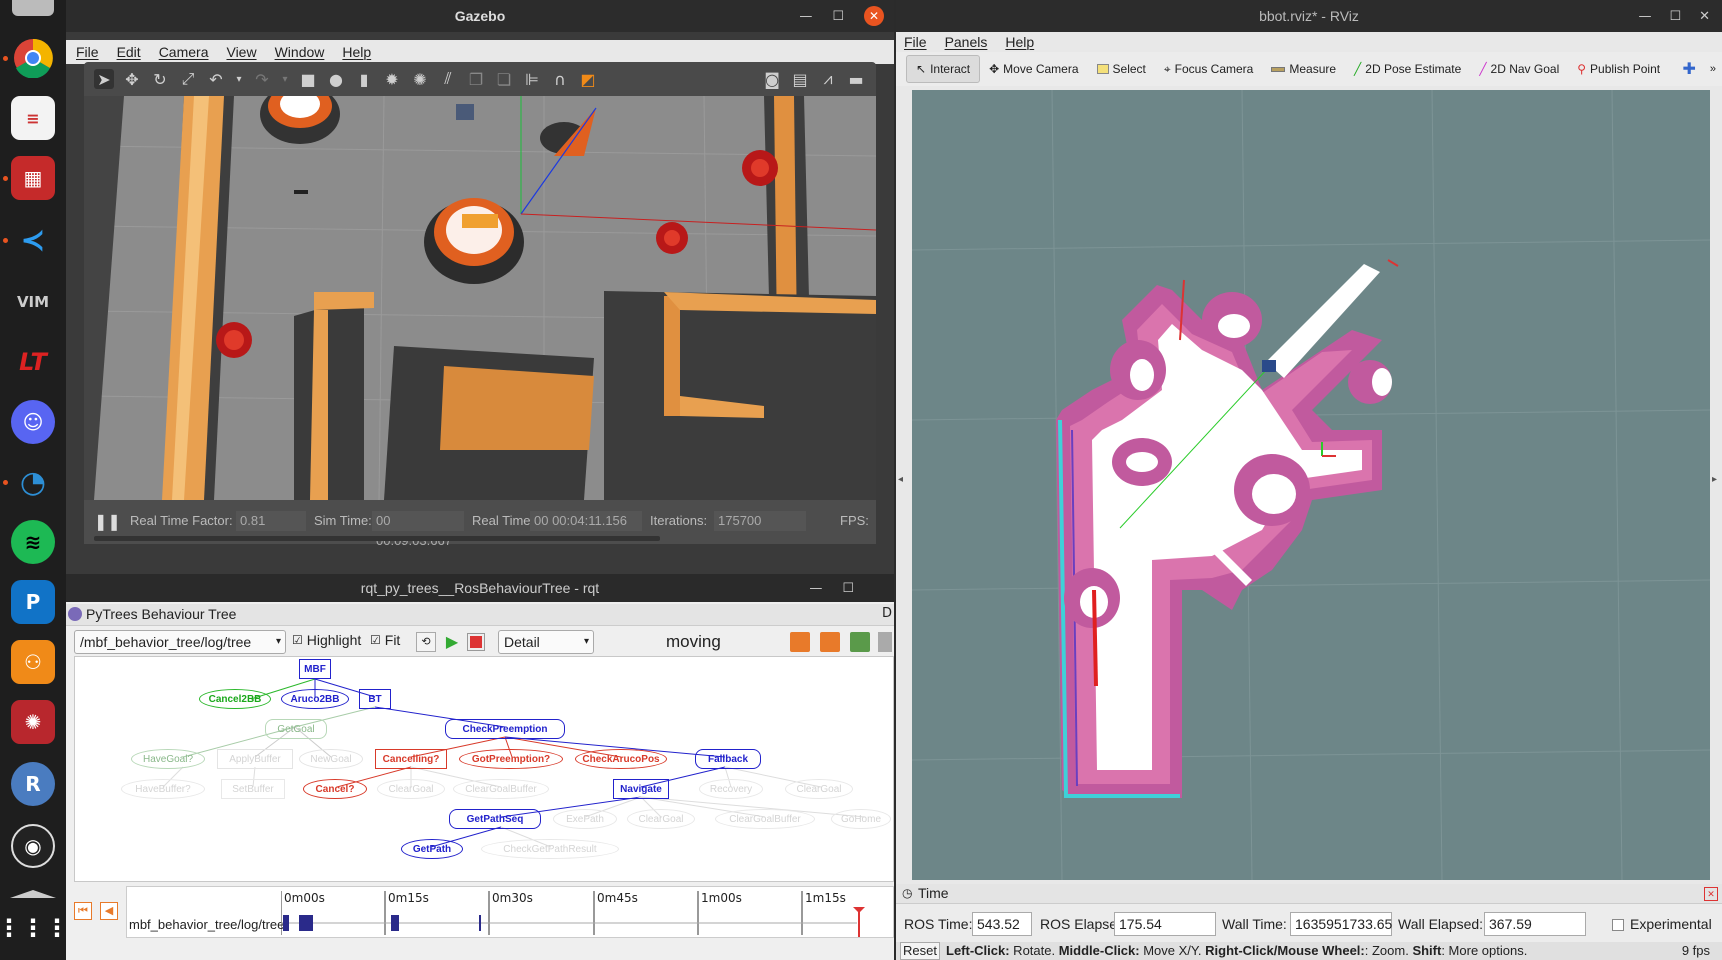  I want to click on pause-icon: ❚❚, so click(107, 522).